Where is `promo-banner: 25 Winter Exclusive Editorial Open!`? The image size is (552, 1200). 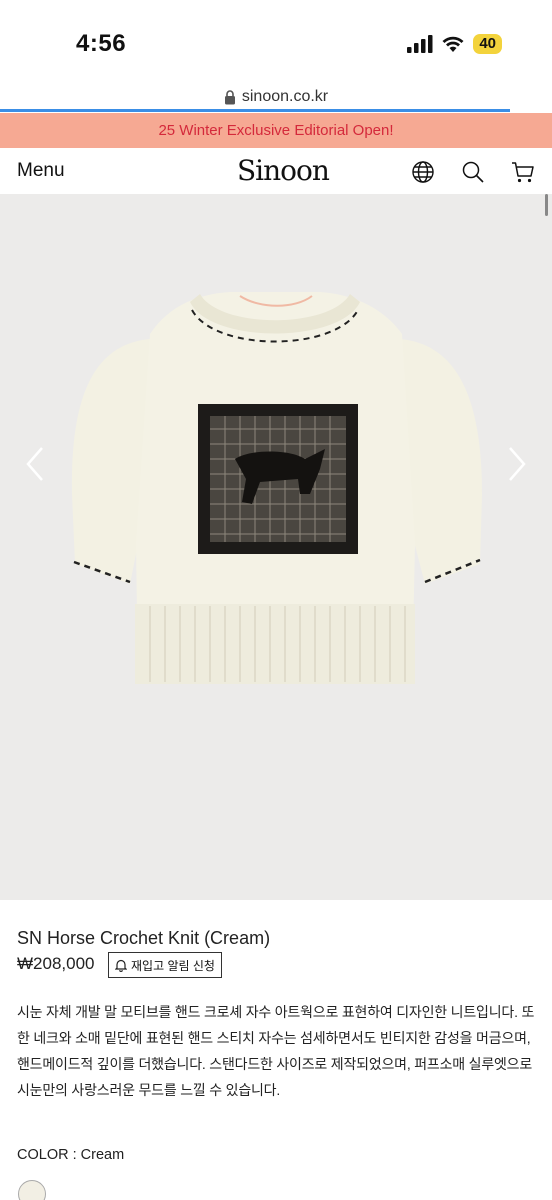
promo-banner: 25 Winter Exclusive Editorial Open! is located at coordinates (276, 130).